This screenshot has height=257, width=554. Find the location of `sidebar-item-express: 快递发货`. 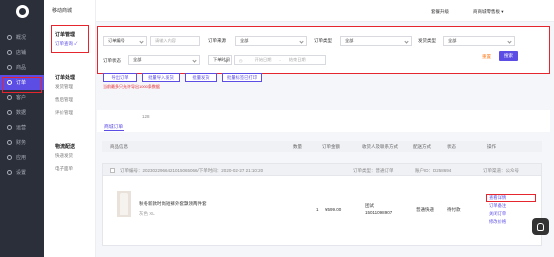

sidebar-item-express: 快递发货 is located at coordinates (64, 156).